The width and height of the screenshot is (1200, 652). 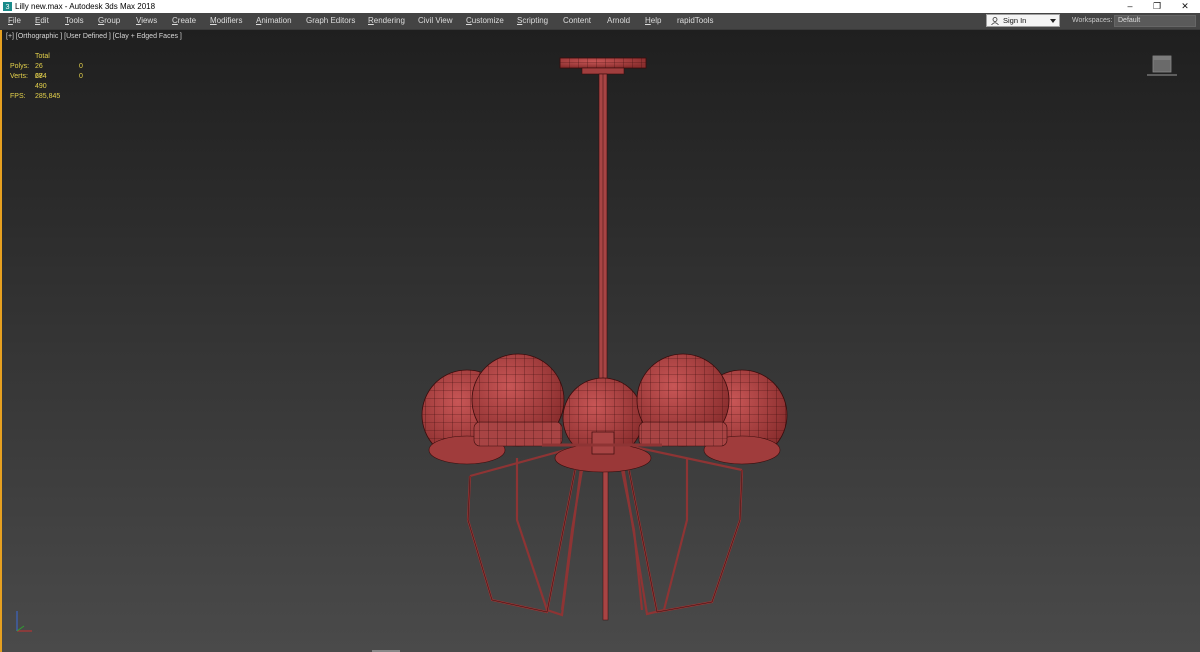 What do you see at coordinates (48, 96) in the screenshot?
I see `fps-value: 285,845` at bounding box center [48, 96].